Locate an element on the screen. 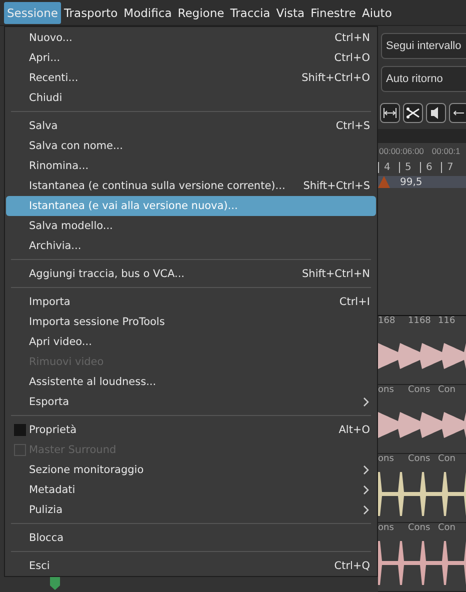  menu-bar-item: Modifica is located at coordinates (147, 13).